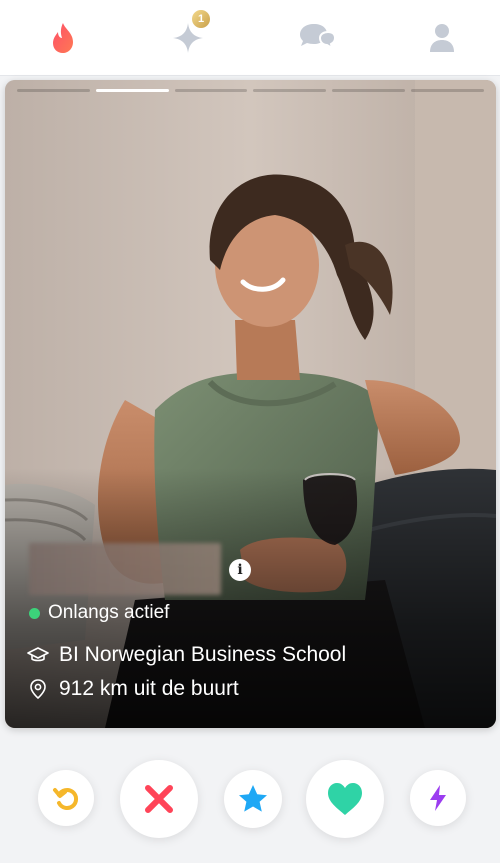 This screenshot has height=863, width=500. I want to click on chat-icon, so click(318, 37).